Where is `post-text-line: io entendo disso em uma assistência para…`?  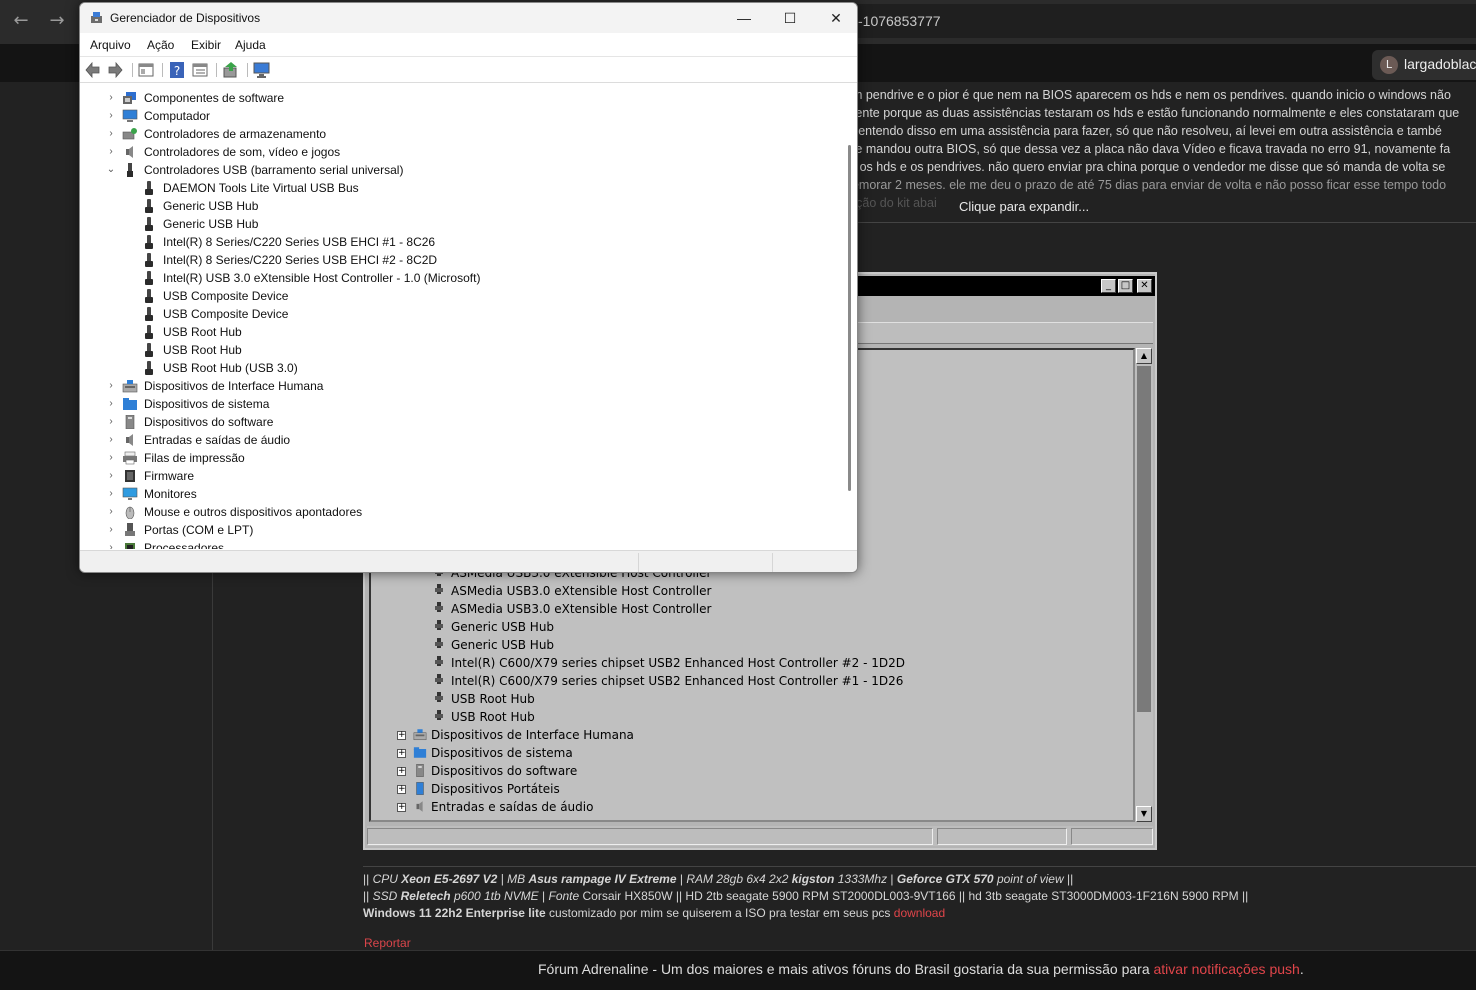 post-text-line: io entendo disso em uma assistência para… is located at coordinates (1143, 131).